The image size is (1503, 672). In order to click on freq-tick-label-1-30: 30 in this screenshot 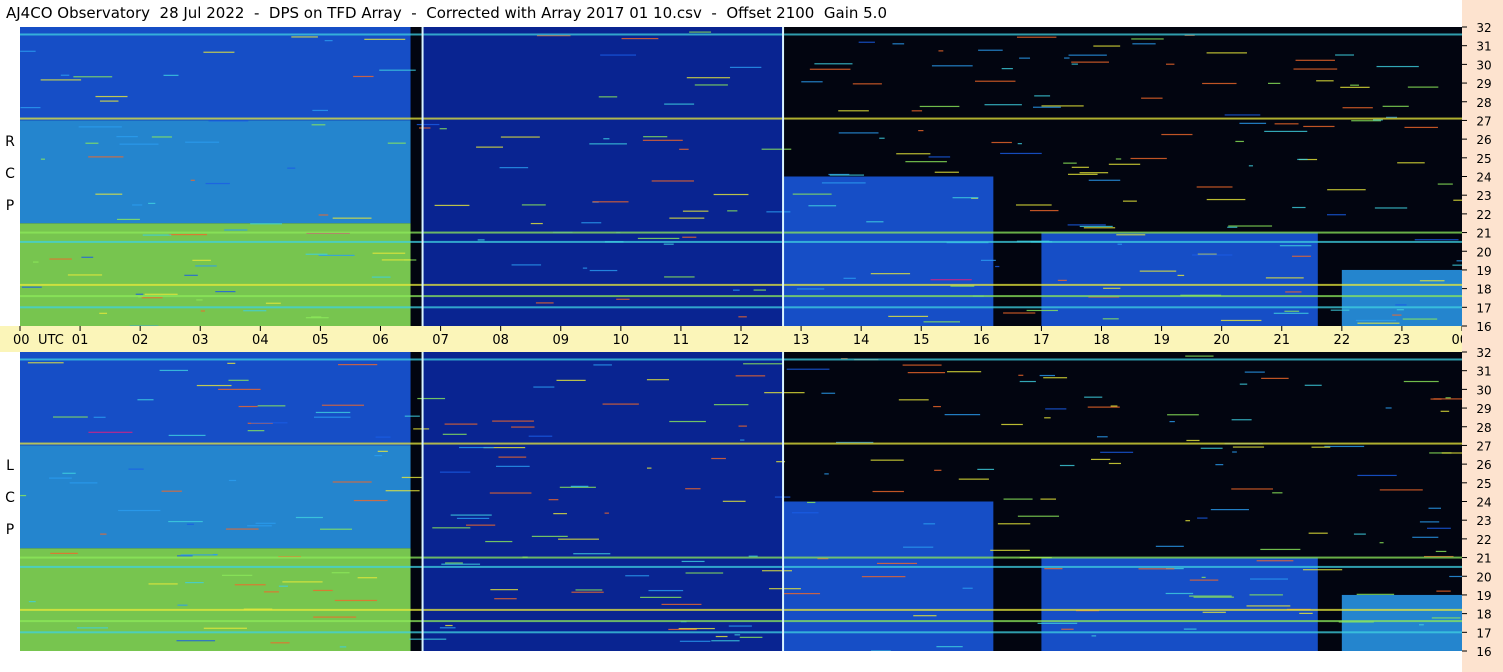, I will do `click(1483, 390)`.